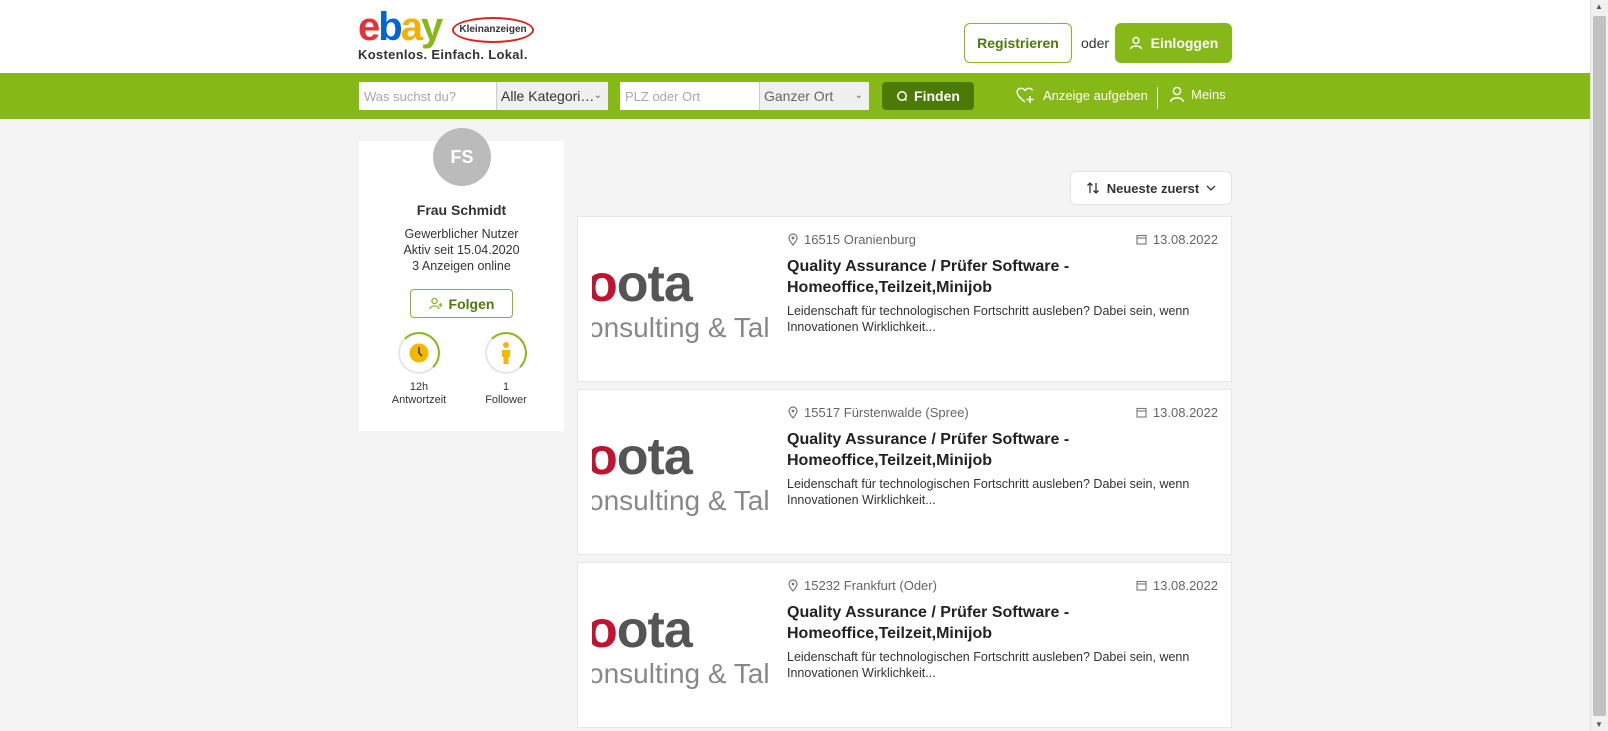 The width and height of the screenshot is (1608, 731). Describe the element at coordinates (870, 585) in the screenshot. I see `location-text: 15232 Frankfurt (Oder)` at that location.